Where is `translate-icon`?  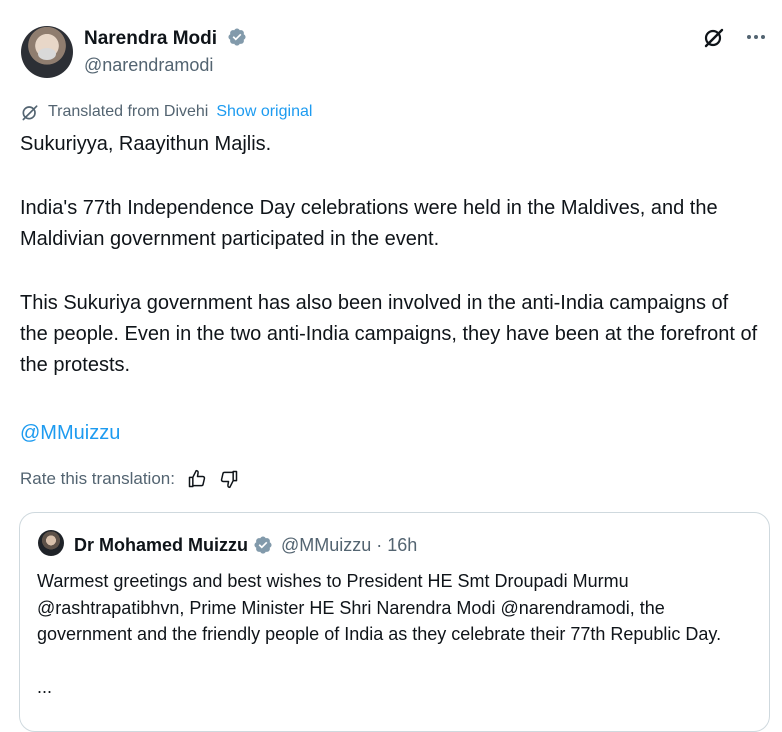 translate-icon is located at coordinates (30, 113).